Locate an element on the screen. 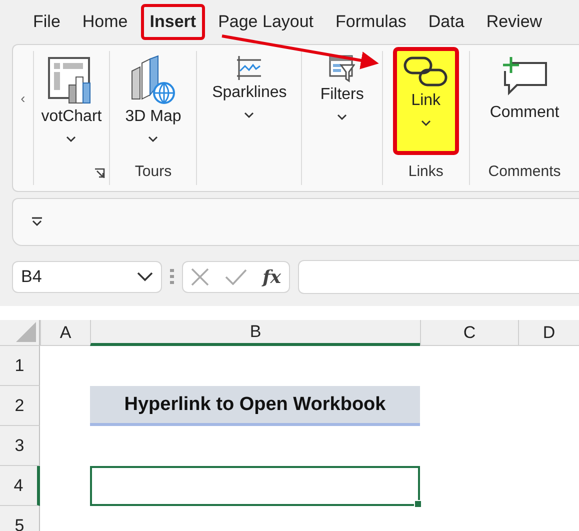 This screenshot has height=531, width=579. row-header: 3 is located at coordinates (20, 446).